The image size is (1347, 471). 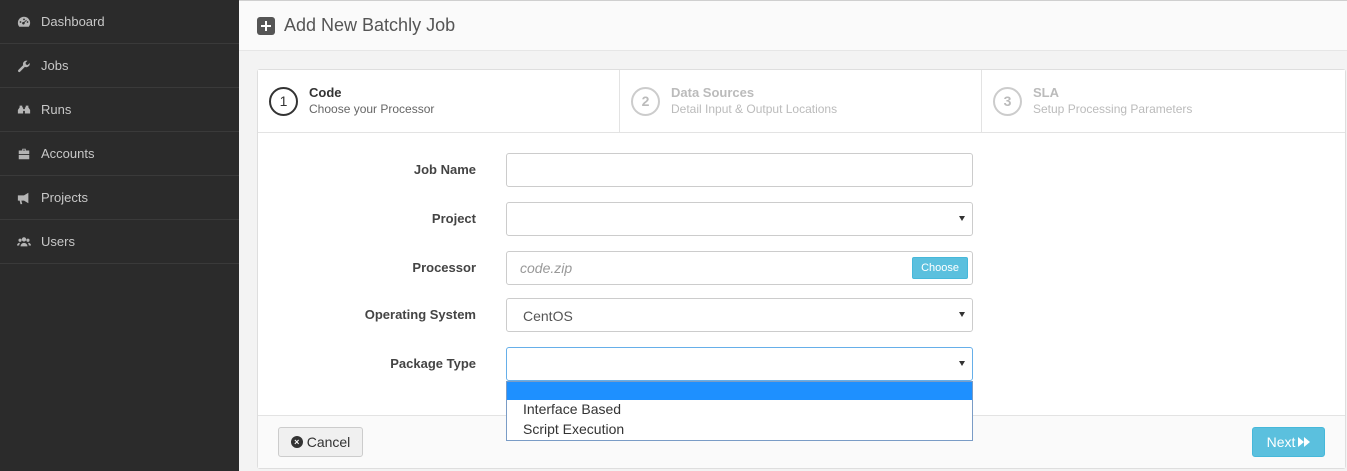 I want to click on os-value: CentOS, so click(x=548, y=316).